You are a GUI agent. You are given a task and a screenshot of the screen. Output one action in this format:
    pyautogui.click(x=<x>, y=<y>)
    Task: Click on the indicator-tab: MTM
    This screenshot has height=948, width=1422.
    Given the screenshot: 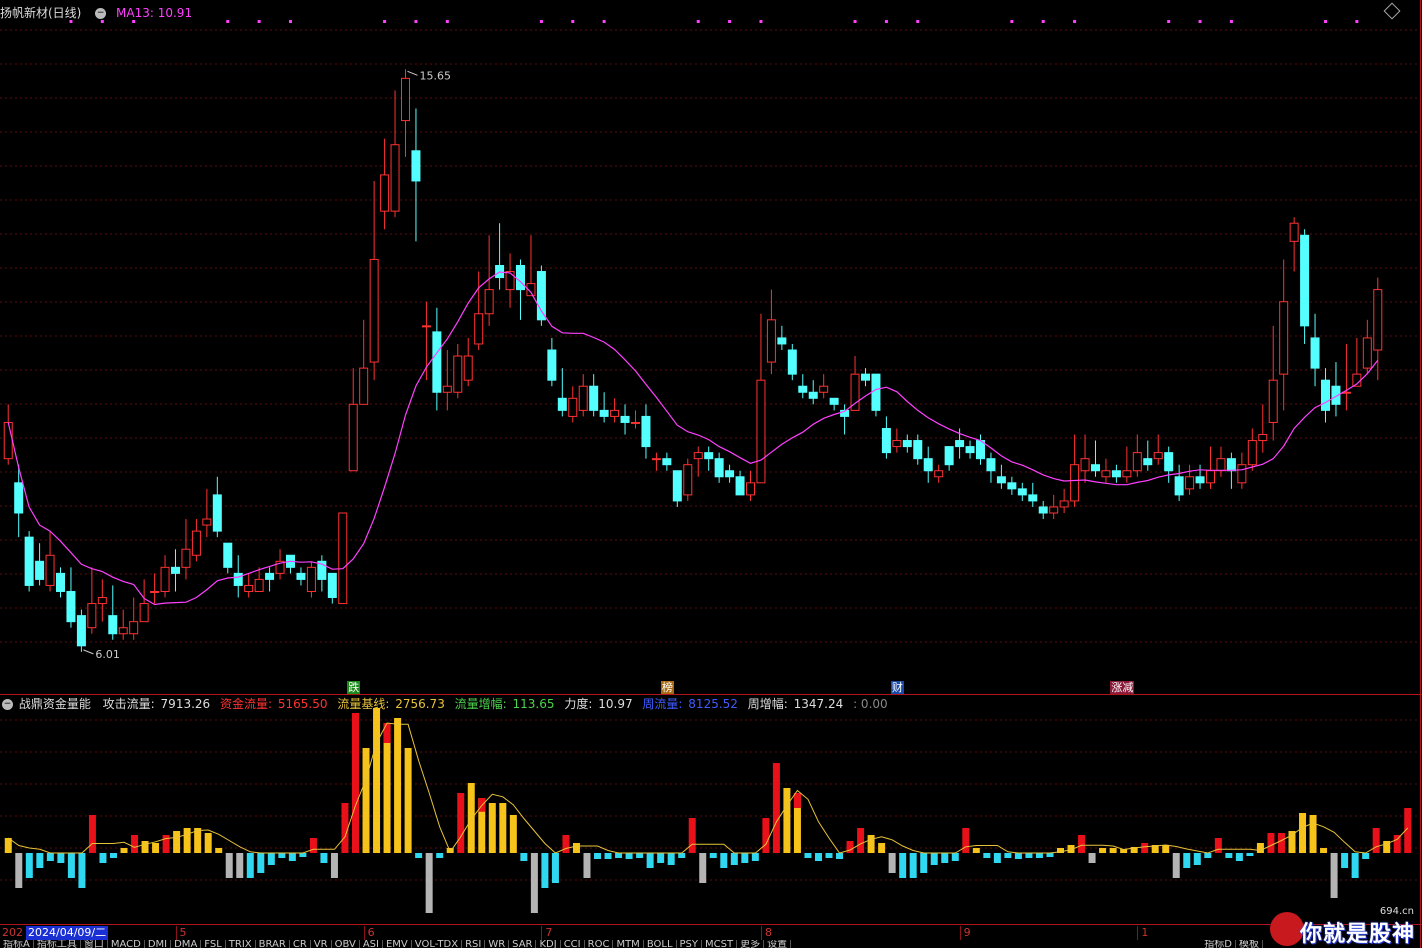 What is the action you would take?
    pyautogui.click(x=628, y=944)
    